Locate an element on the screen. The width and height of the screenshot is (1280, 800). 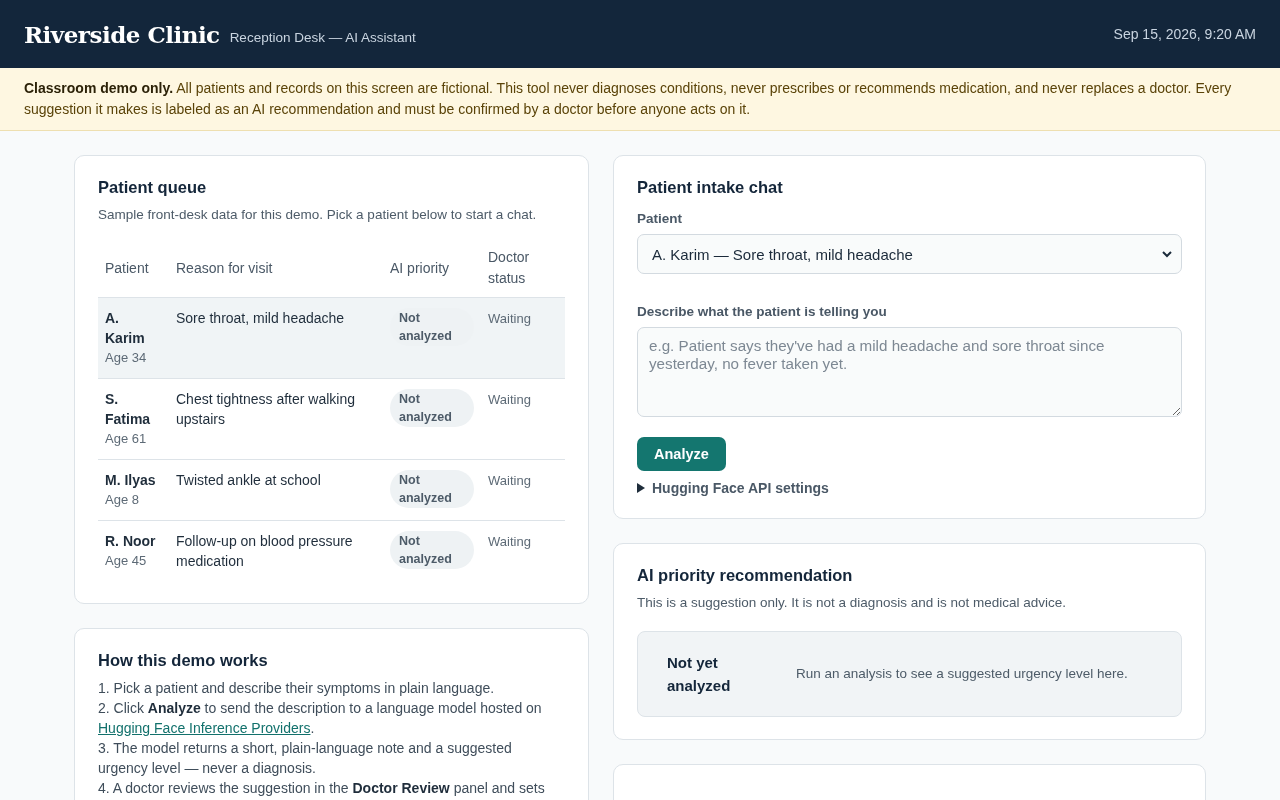
disclosure-triangle-icon is located at coordinates (641, 488).